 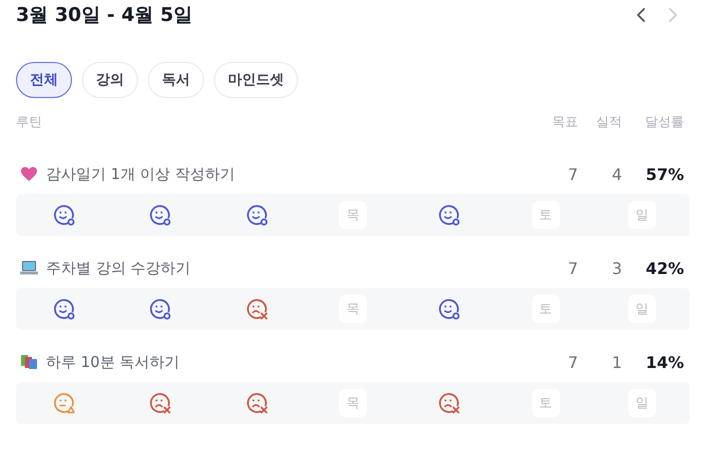 What do you see at coordinates (104, 15) in the screenshot?
I see `date-range-title: 3월 30일 - 4월 5일` at bounding box center [104, 15].